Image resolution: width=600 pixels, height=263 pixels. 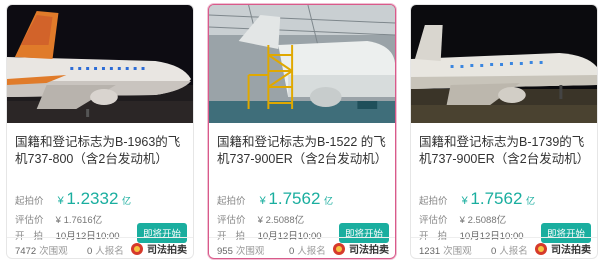 What do you see at coordinates (79, 220) in the screenshot?
I see `eval-price-value: ¥ 1.7616亿` at bounding box center [79, 220].